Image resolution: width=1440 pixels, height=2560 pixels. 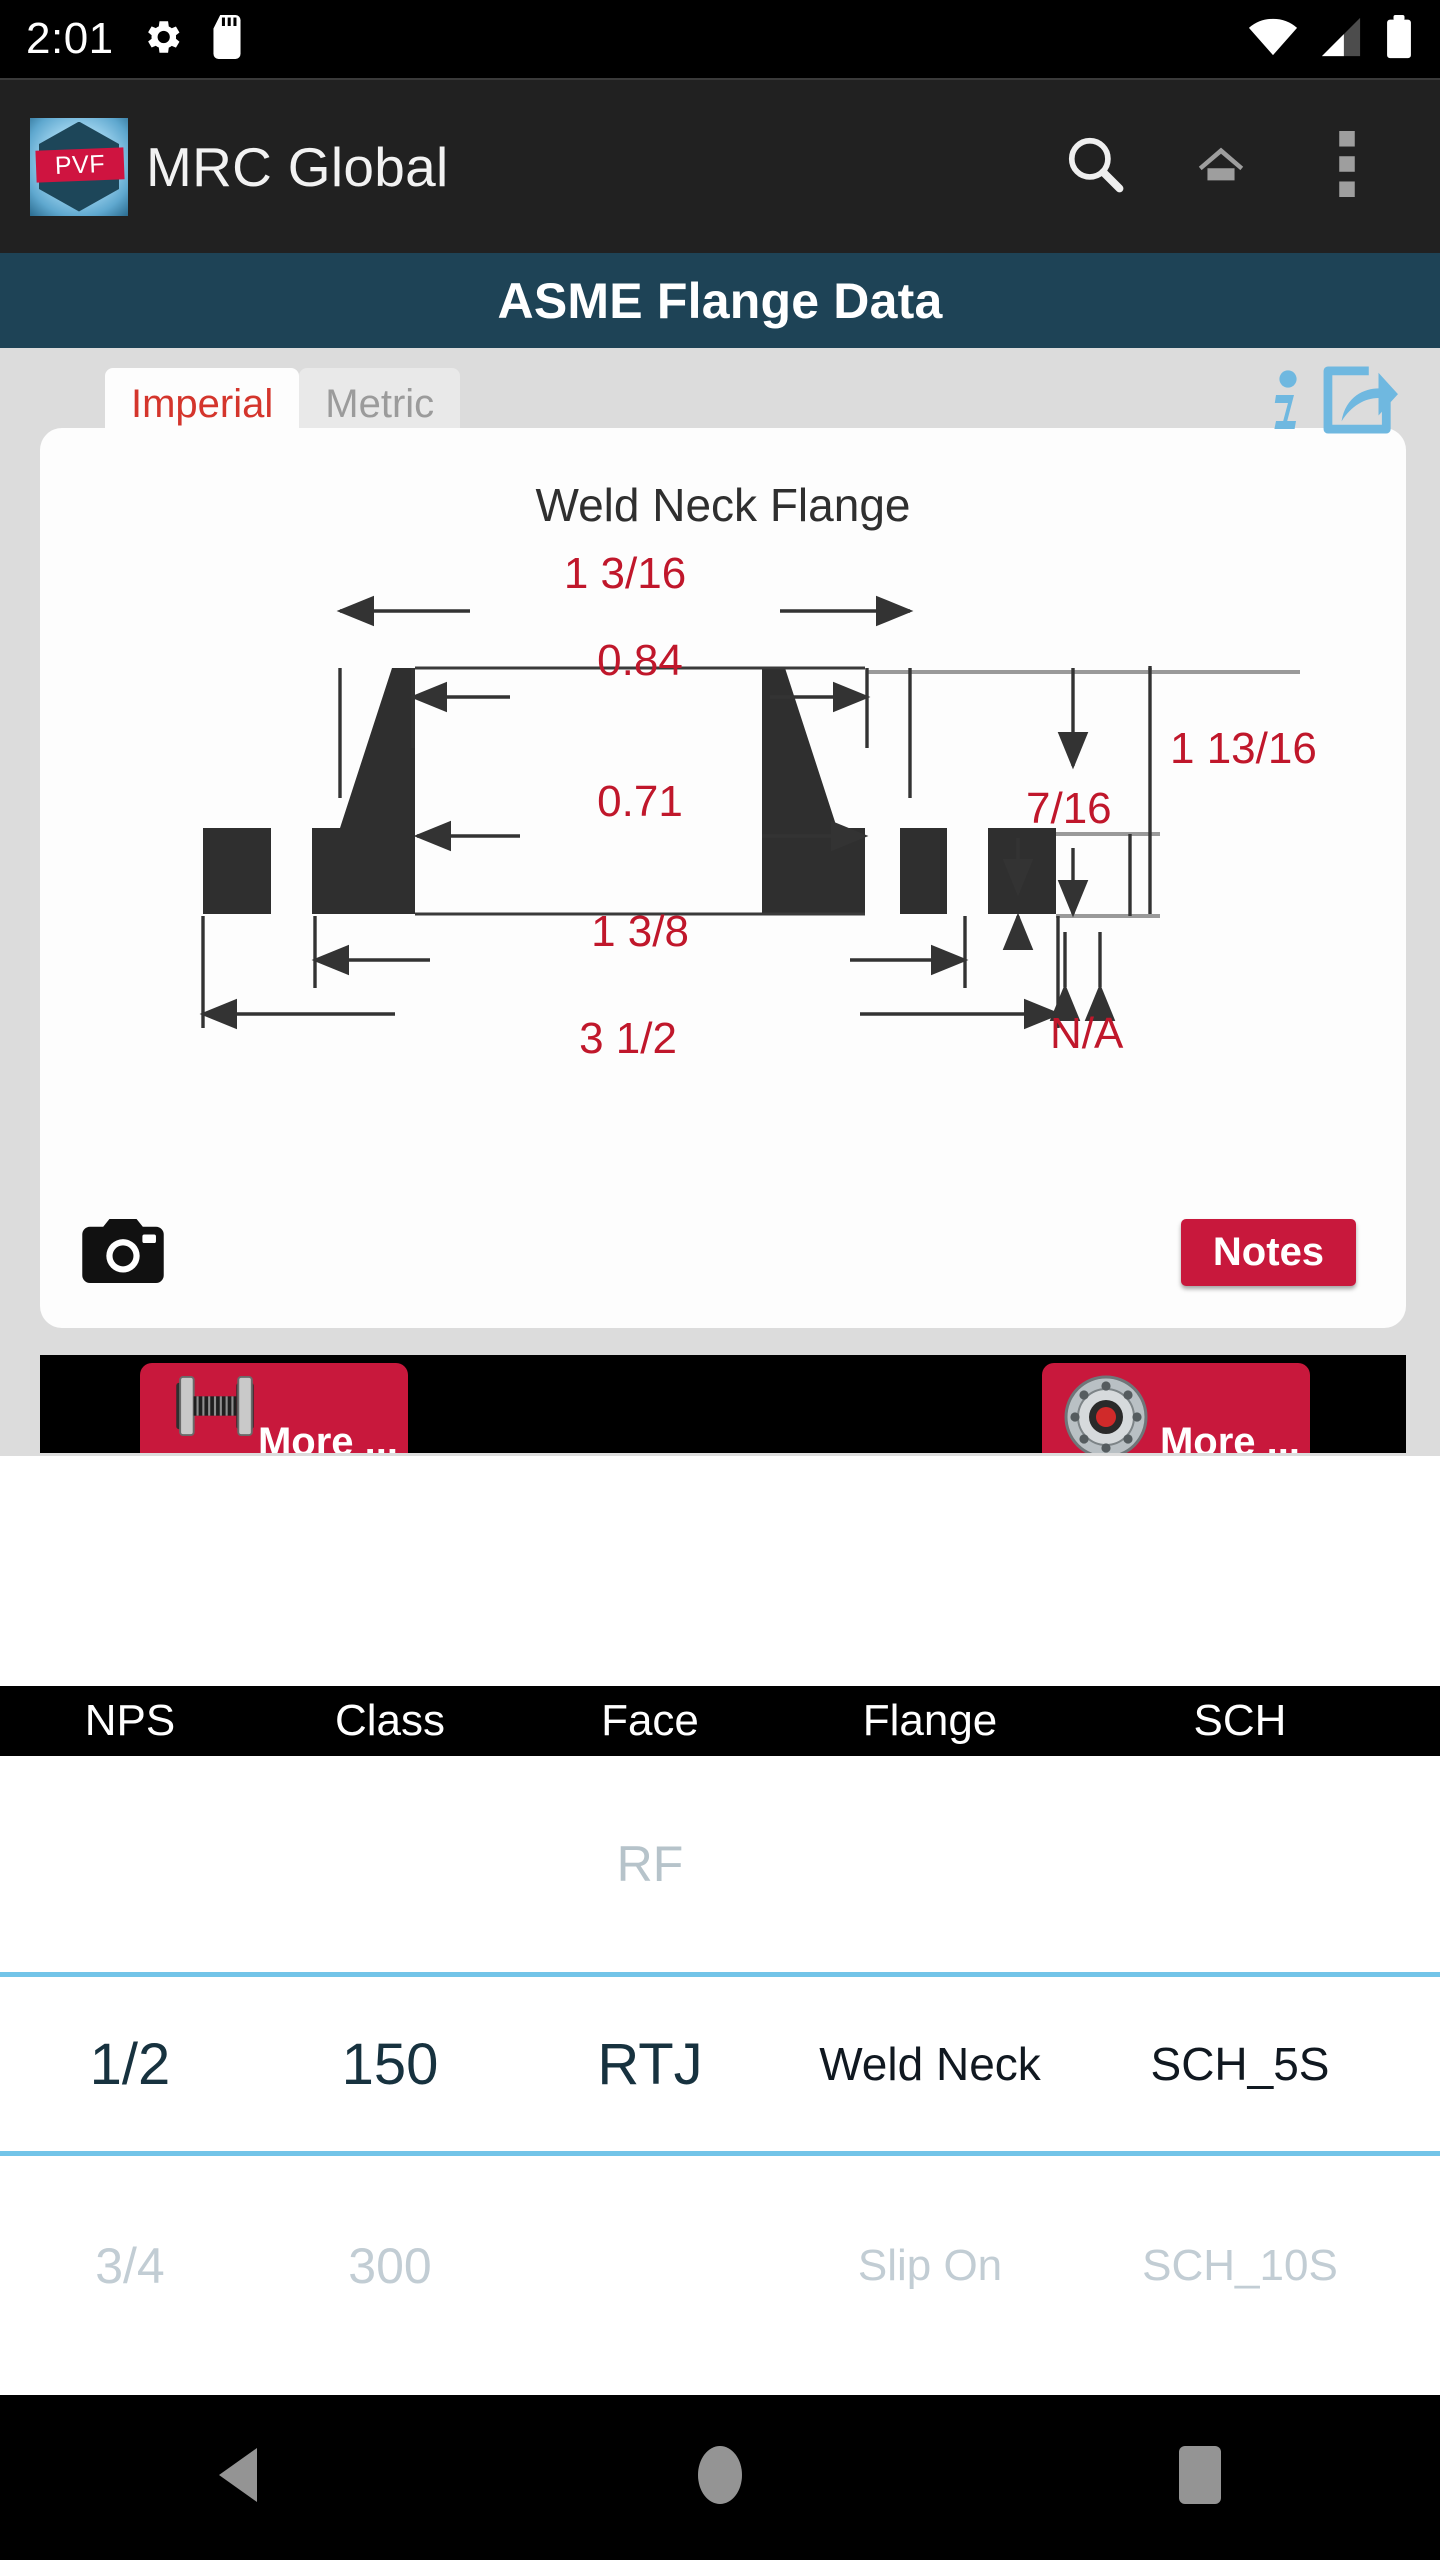 I want to click on dim-thickness: 7/16, so click(x=1069, y=808).